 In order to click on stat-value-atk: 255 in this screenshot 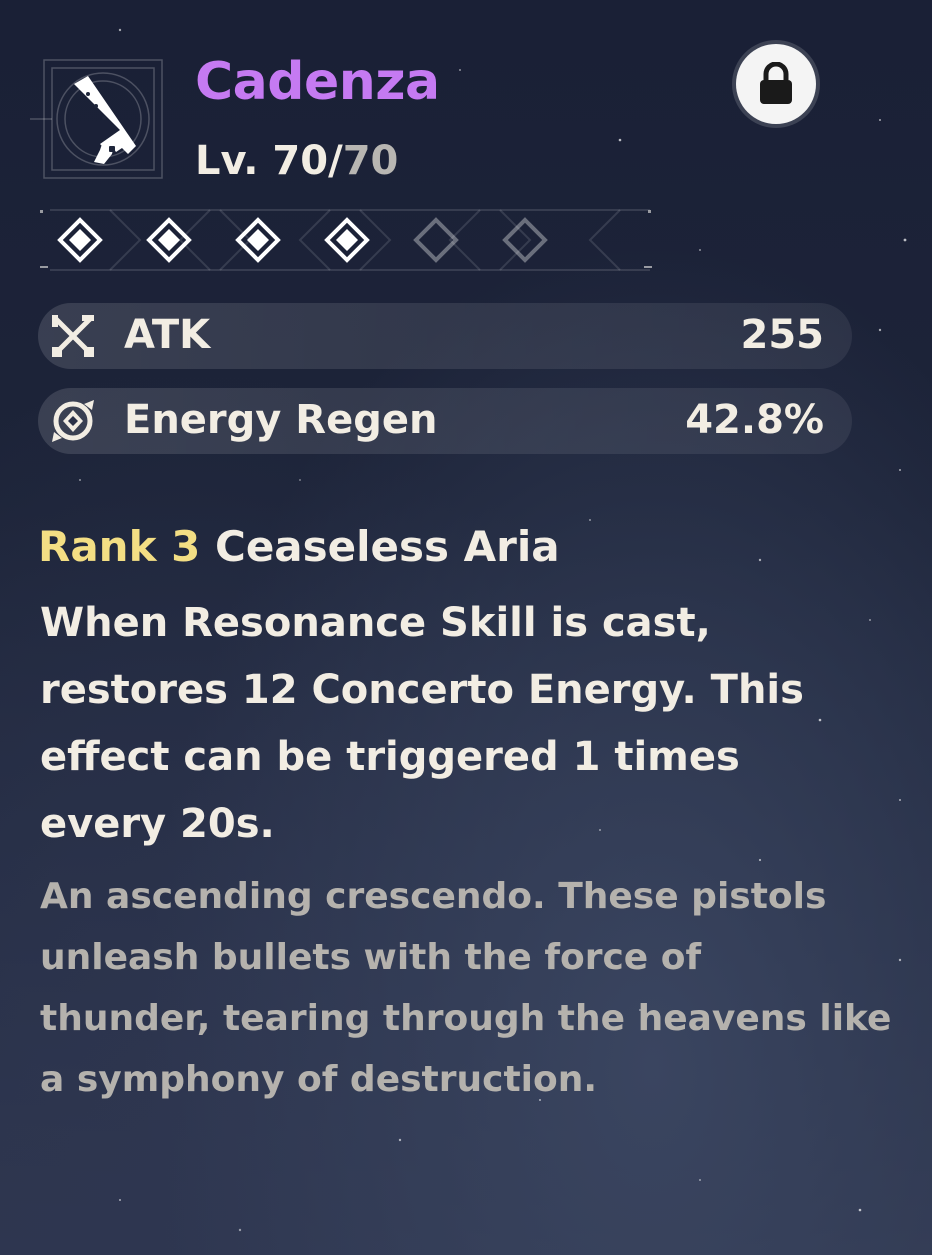, I will do `click(782, 335)`.